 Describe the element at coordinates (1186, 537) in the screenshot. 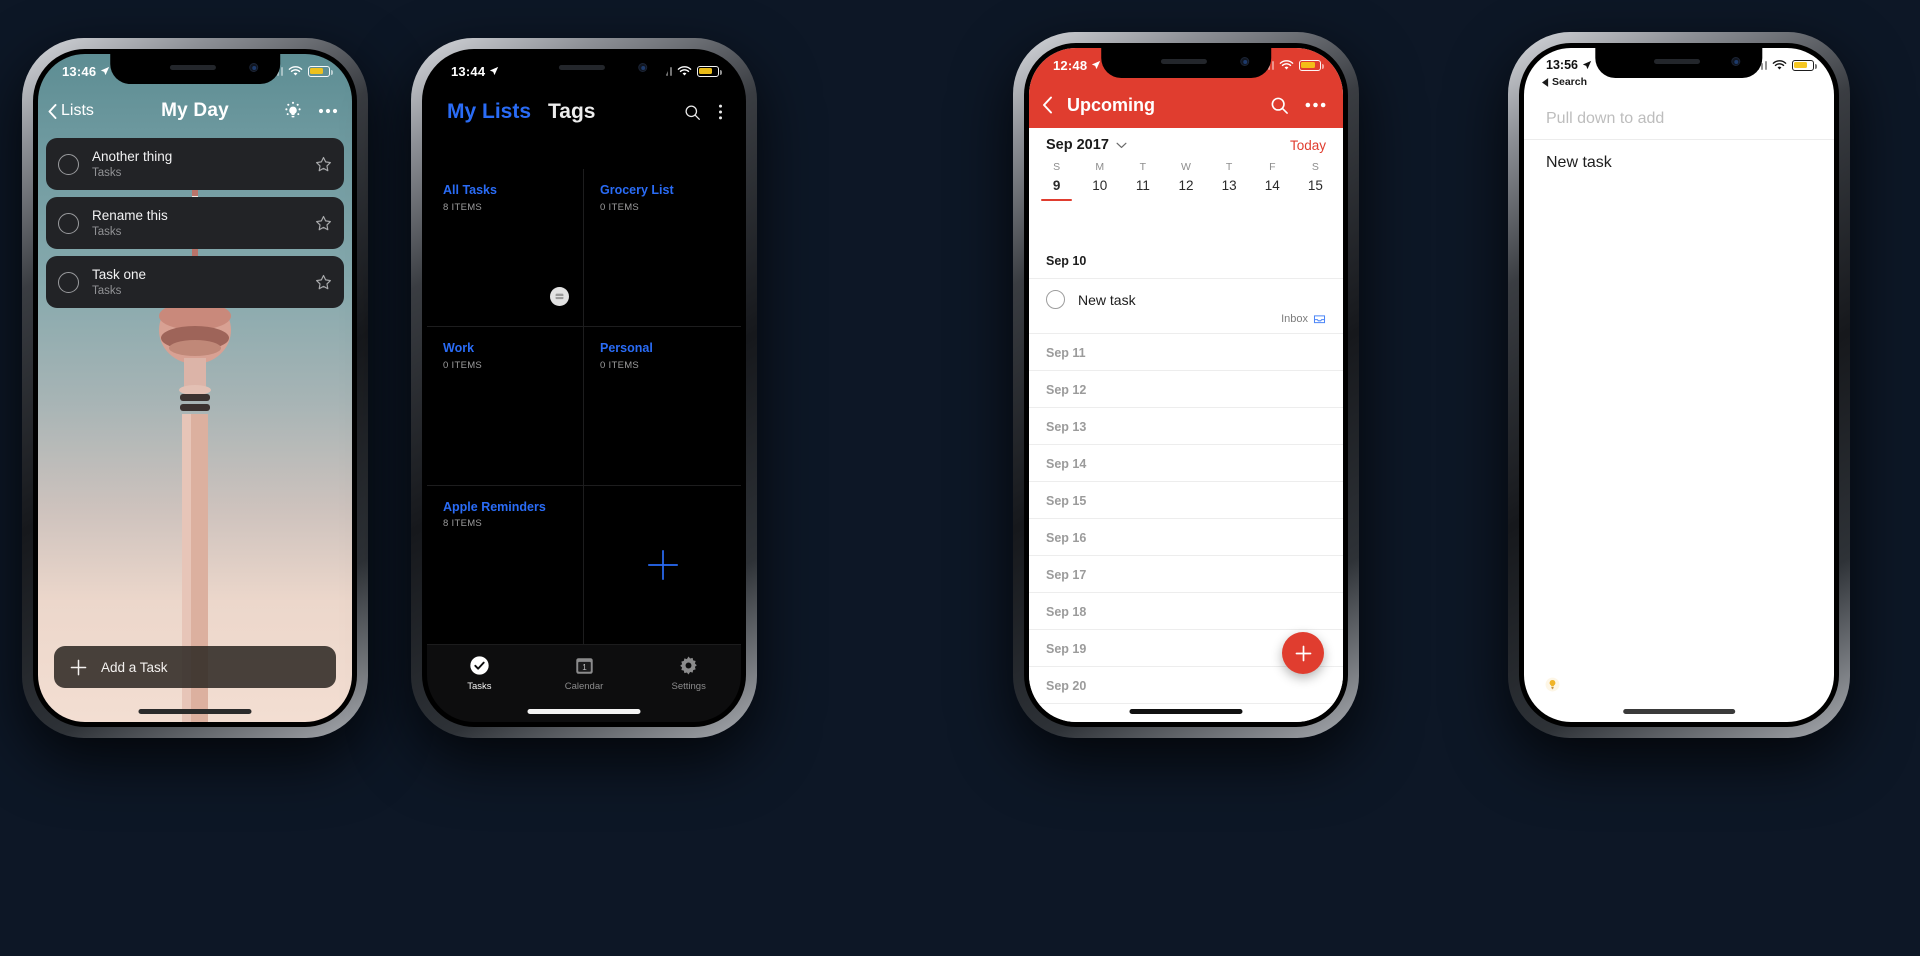

I see `day-group: Sep 16` at that location.